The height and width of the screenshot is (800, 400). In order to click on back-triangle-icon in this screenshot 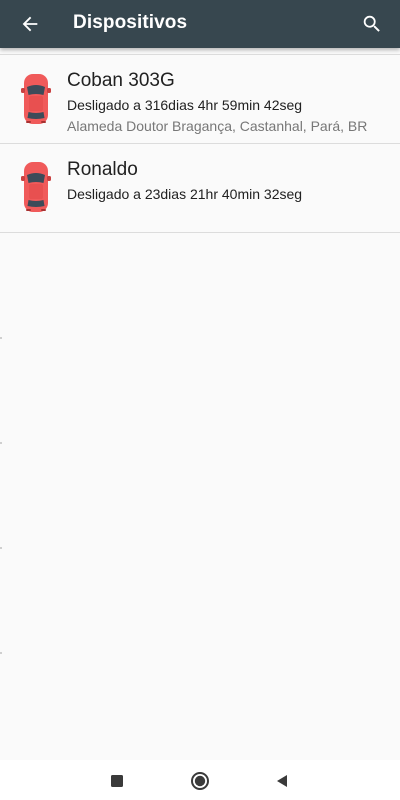, I will do `click(282, 781)`.